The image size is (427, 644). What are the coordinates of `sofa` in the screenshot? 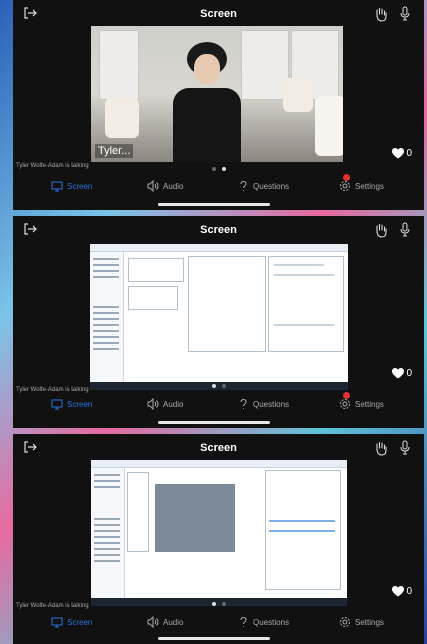 It's located at (329, 126).